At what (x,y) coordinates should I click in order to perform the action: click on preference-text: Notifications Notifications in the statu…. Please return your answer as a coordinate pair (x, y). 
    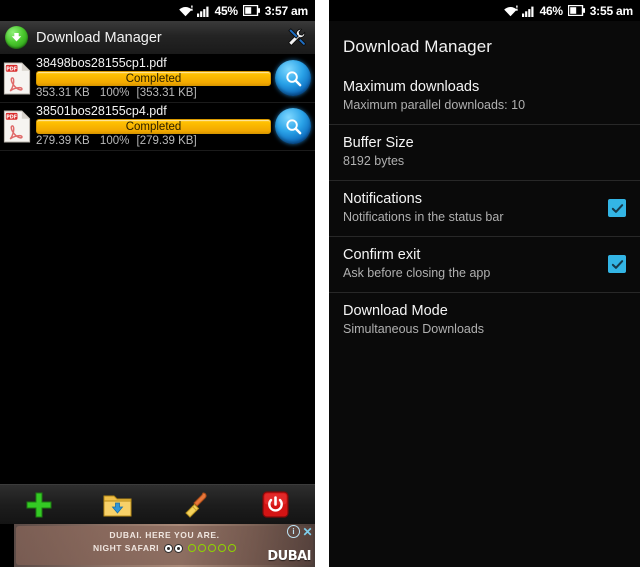
    Looking at the image, I should click on (470, 208).